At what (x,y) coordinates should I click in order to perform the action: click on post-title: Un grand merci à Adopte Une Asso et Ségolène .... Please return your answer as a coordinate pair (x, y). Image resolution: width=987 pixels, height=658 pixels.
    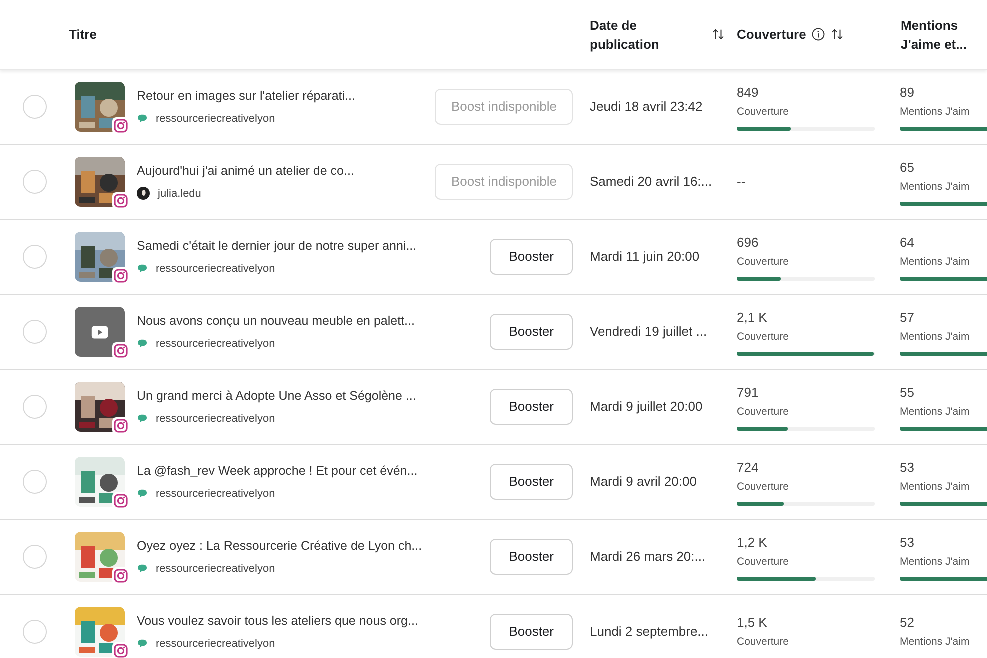
    Looking at the image, I should click on (313, 396).